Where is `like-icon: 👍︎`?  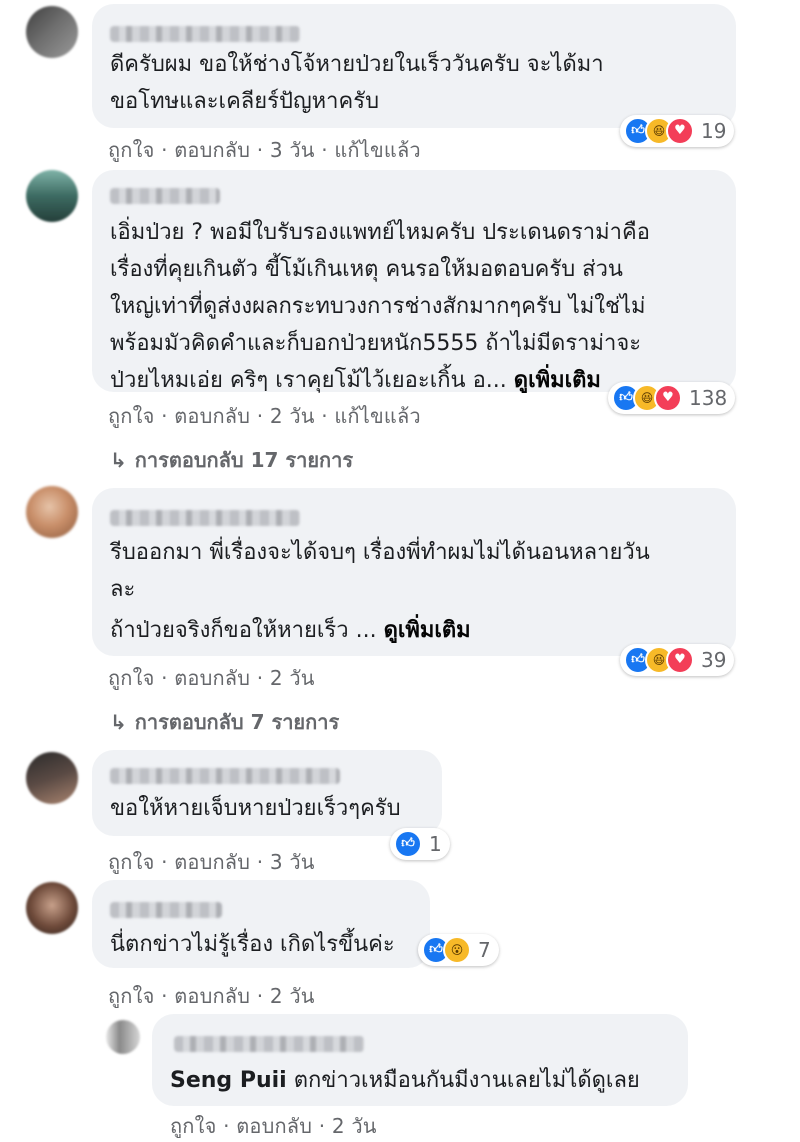 like-icon: 👍︎ is located at coordinates (408, 844).